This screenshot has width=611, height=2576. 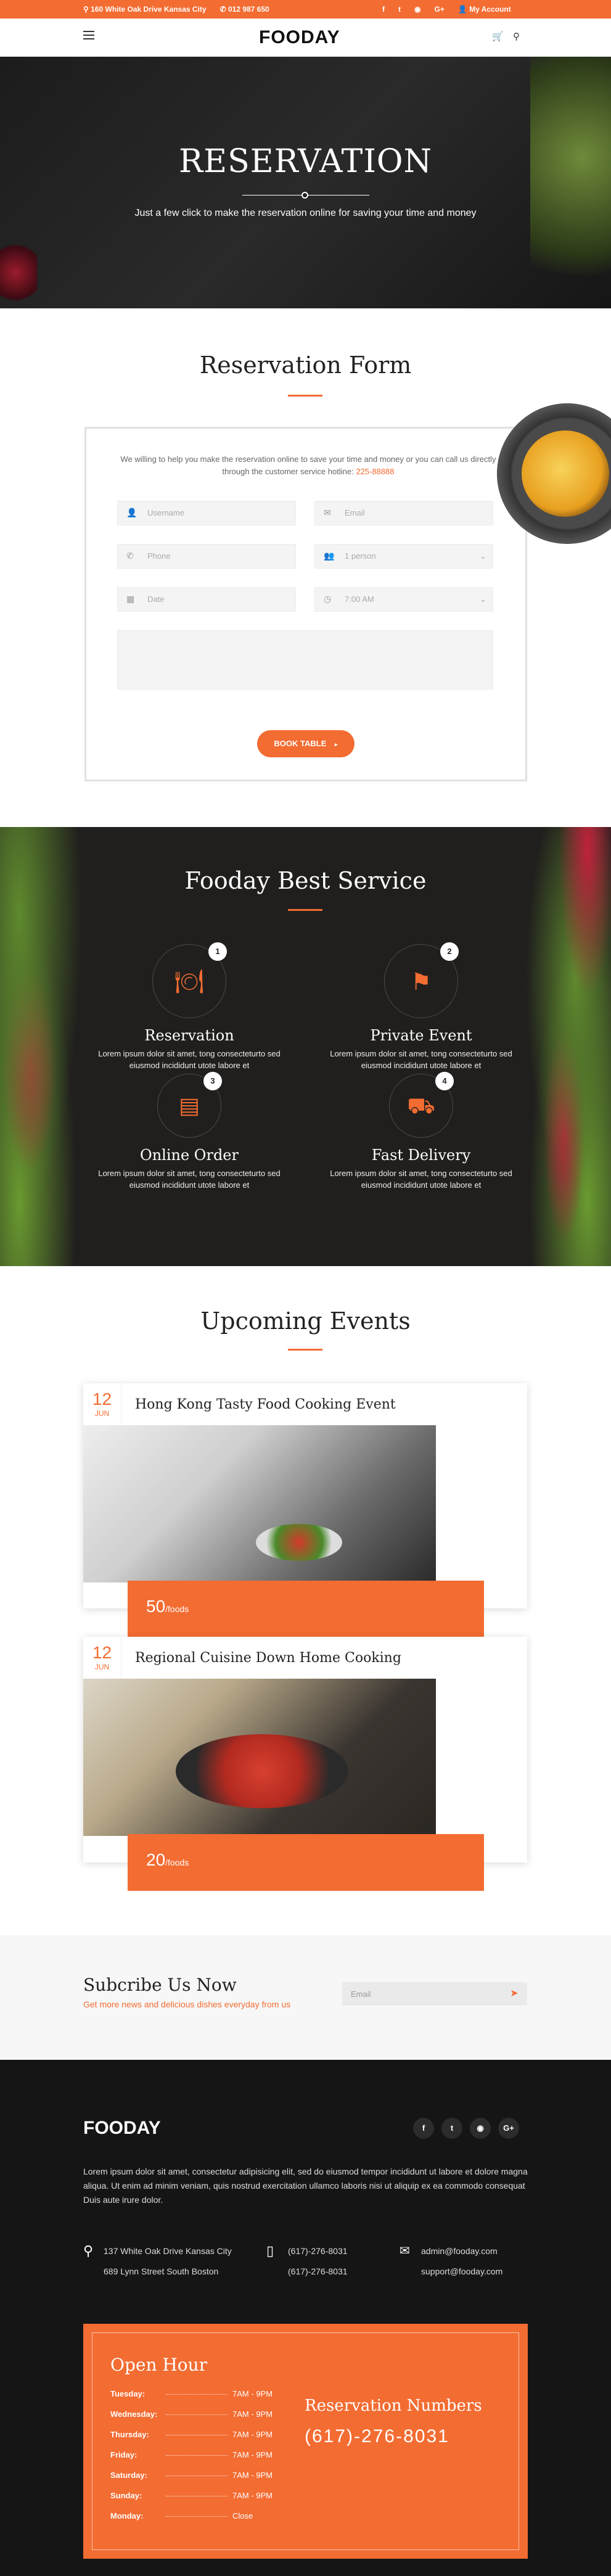 What do you see at coordinates (145, 9) in the screenshot?
I see `address-info: ⚲ 160 White Oak Drive Kansas City` at bounding box center [145, 9].